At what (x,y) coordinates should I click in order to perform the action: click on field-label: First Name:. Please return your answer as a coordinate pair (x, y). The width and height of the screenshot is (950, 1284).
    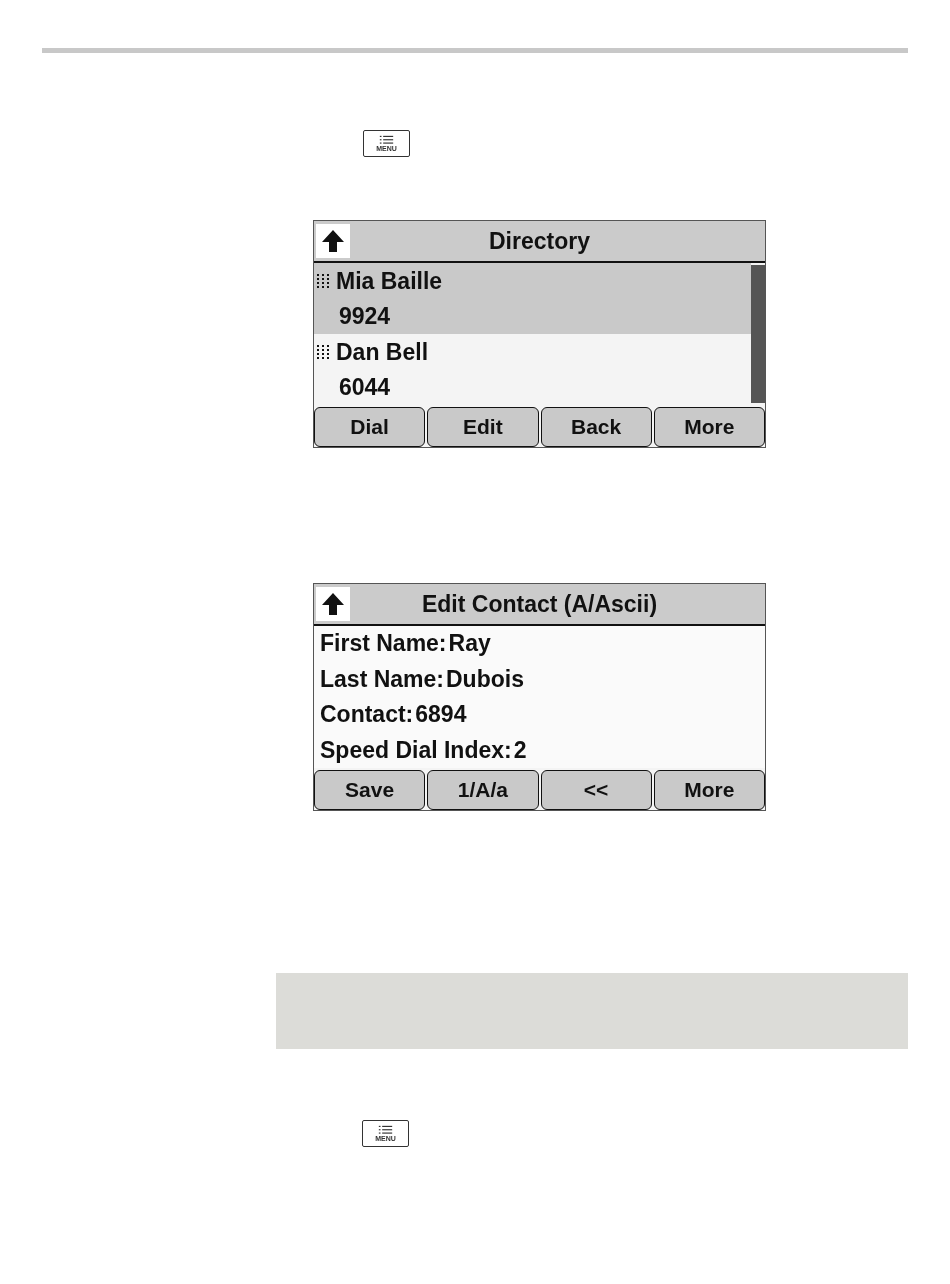
    Looking at the image, I should click on (383, 644).